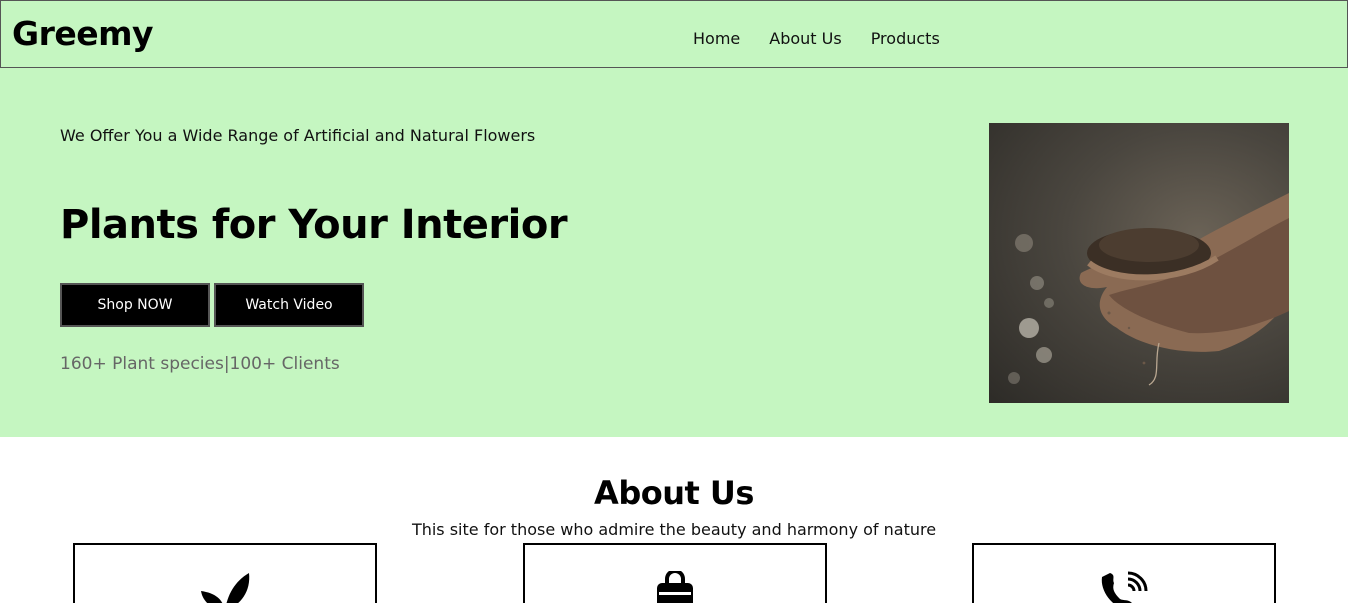 The image size is (1348, 603). What do you see at coordinates (135, 305) in the screenshot?
I see `shop-now-button: Shop NOW` at bounding box center [135, 305].